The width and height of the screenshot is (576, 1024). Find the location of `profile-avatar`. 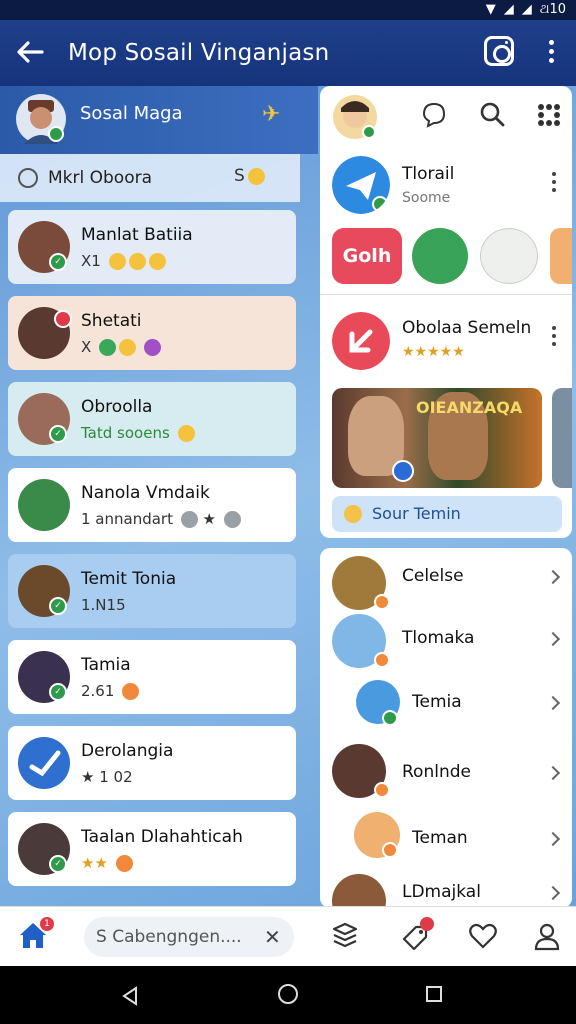

profile-avatar is located at coordinates (41, 119).